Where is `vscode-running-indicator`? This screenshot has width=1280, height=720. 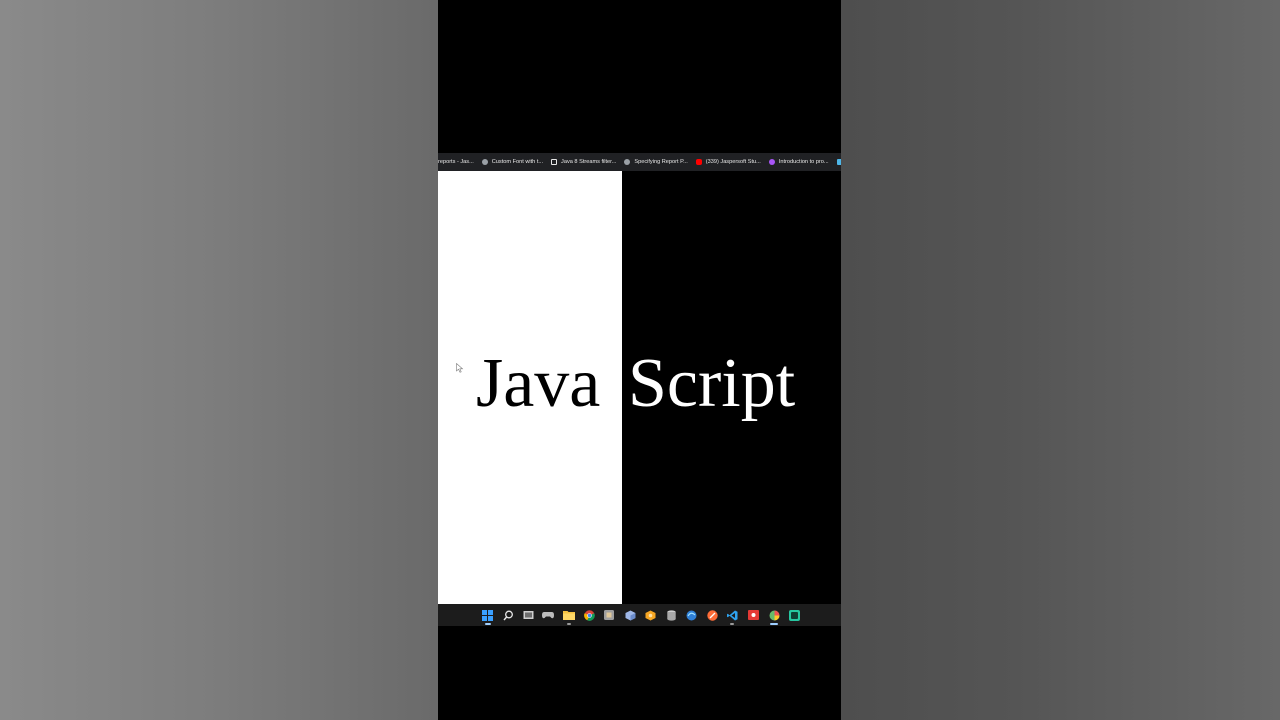 vscode-running-indicator is located at coordinates (732, 624).